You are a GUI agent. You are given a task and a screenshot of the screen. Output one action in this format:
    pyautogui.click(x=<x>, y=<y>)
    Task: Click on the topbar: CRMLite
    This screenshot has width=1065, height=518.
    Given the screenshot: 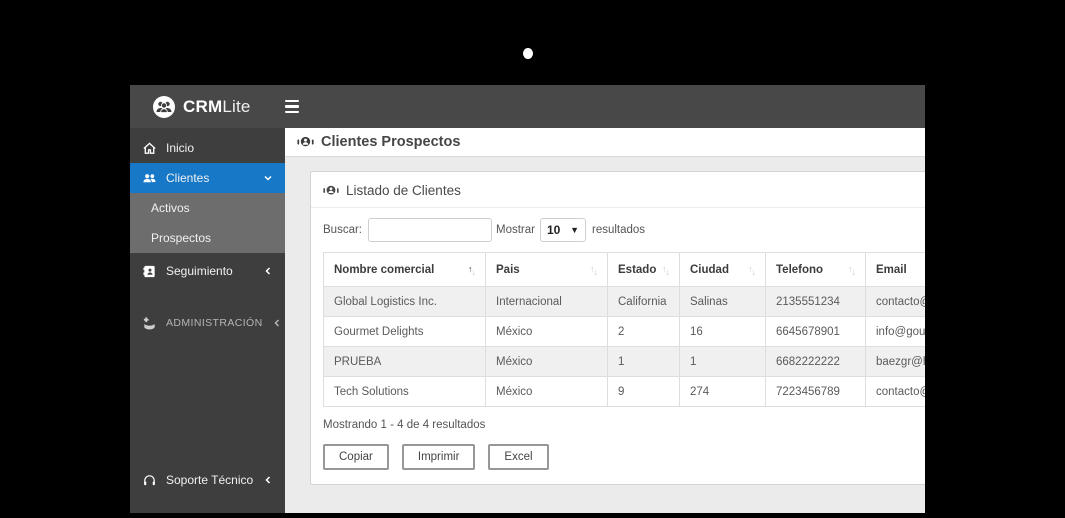 What is the action you would take?
    pyautogui.click(x=527, y=106)
    